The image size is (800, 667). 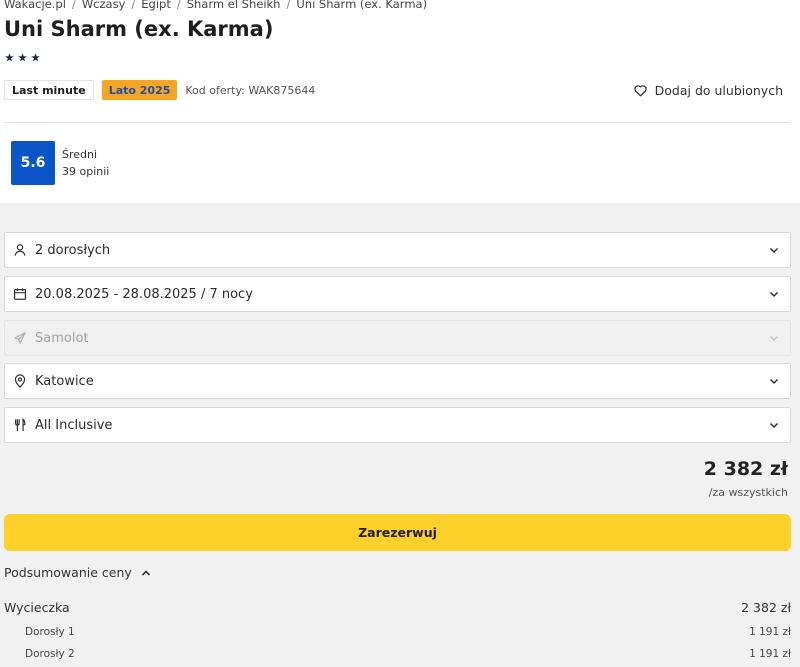 What do you see at coordinates (20, 338) in the screenshot?
I see `plane-icon` at bounding box center [20, 338].